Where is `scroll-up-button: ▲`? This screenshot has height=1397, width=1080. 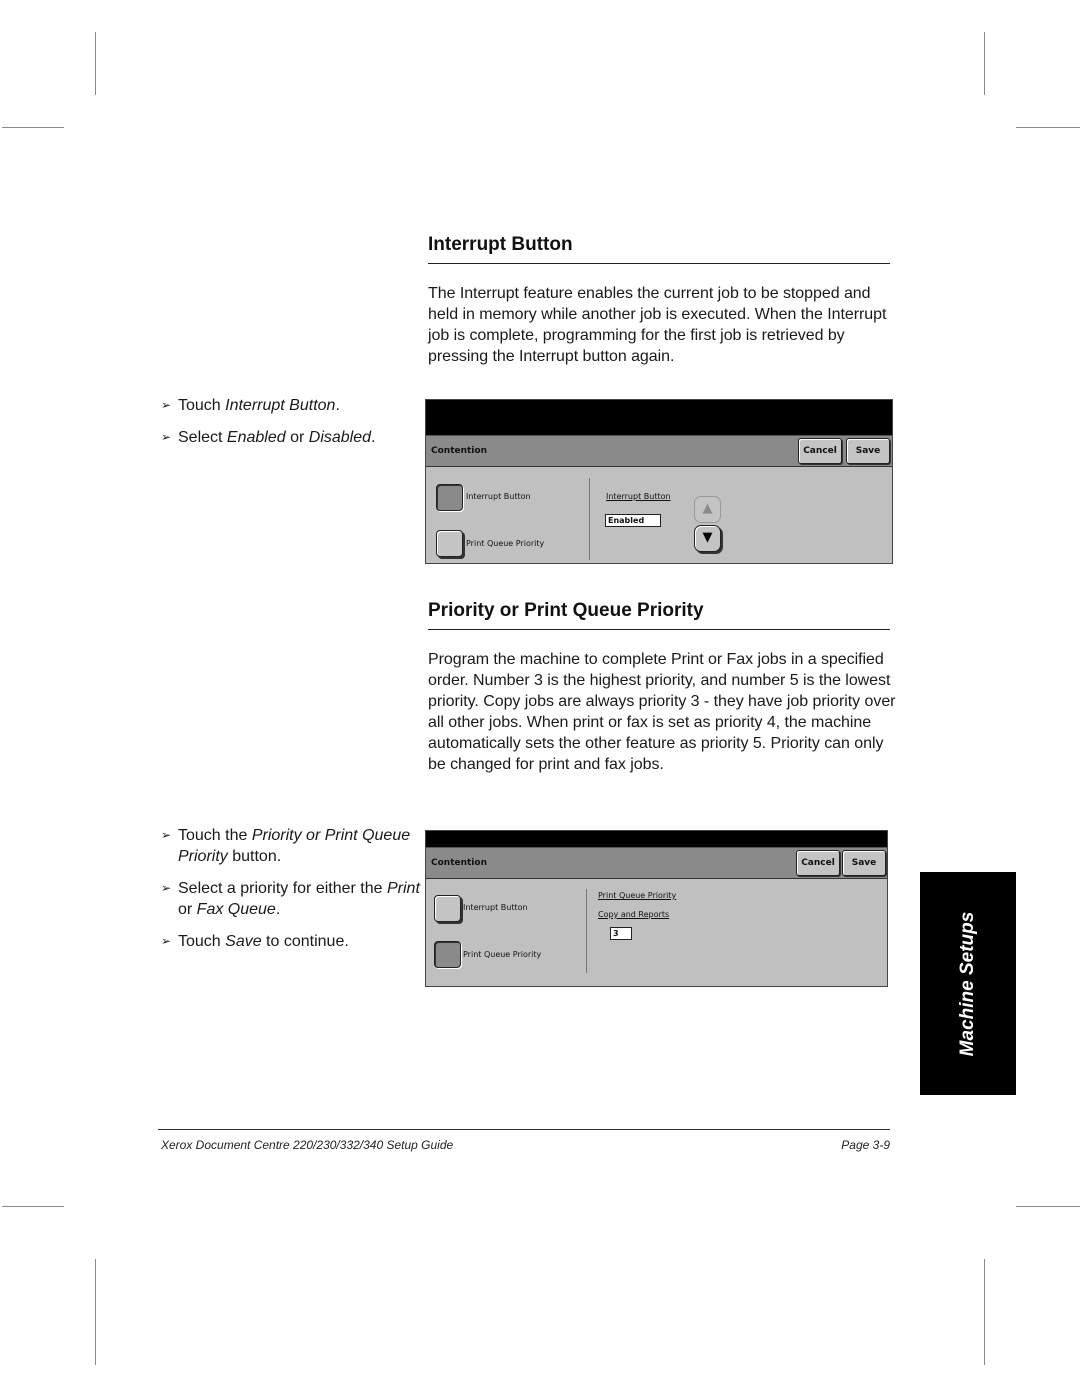
scroll-up-button: ▲ is located at coordinates (707, 509).